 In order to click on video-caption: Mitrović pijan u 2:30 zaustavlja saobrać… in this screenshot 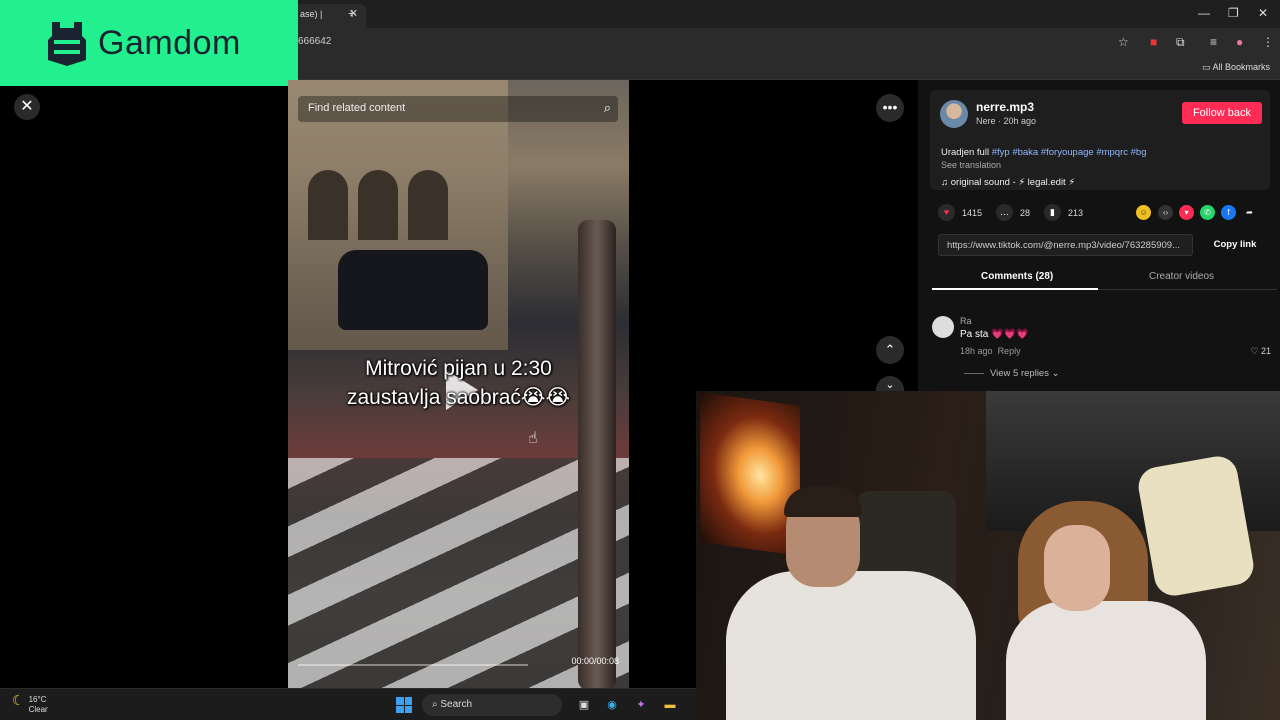, I will do `click(458, 383)`.